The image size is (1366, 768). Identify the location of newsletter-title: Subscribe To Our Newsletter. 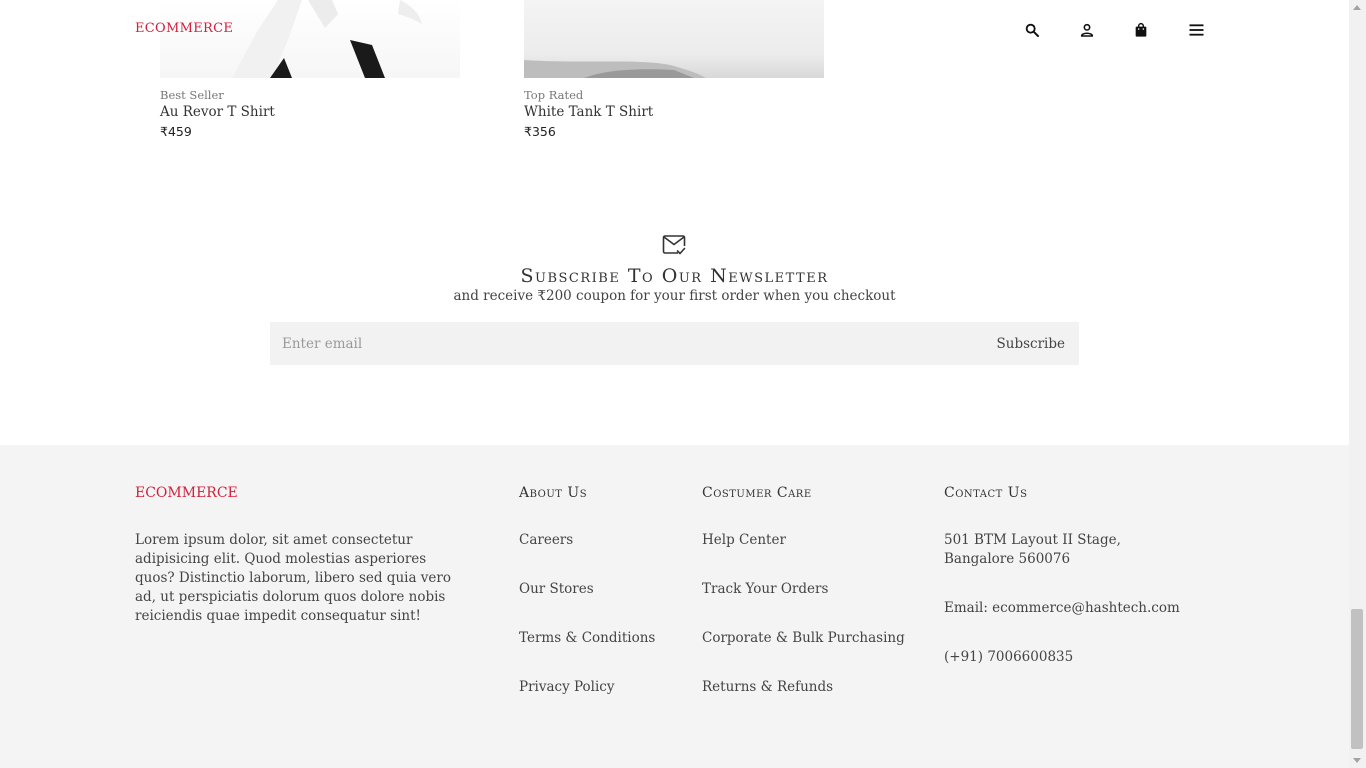
(674, 276).